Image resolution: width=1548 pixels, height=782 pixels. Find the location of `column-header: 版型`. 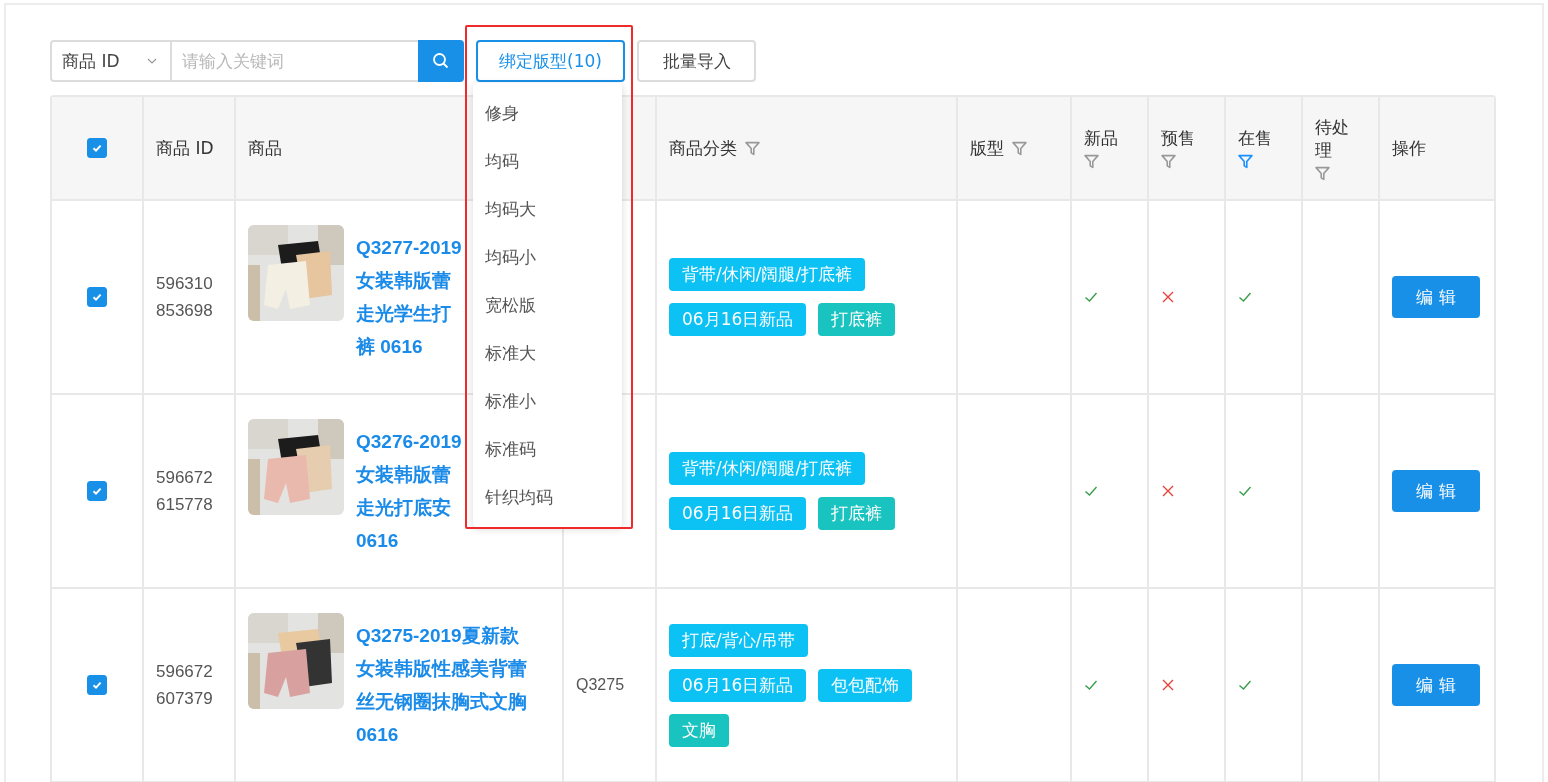

column-header: 版型 is located at coordinates (987, 148).